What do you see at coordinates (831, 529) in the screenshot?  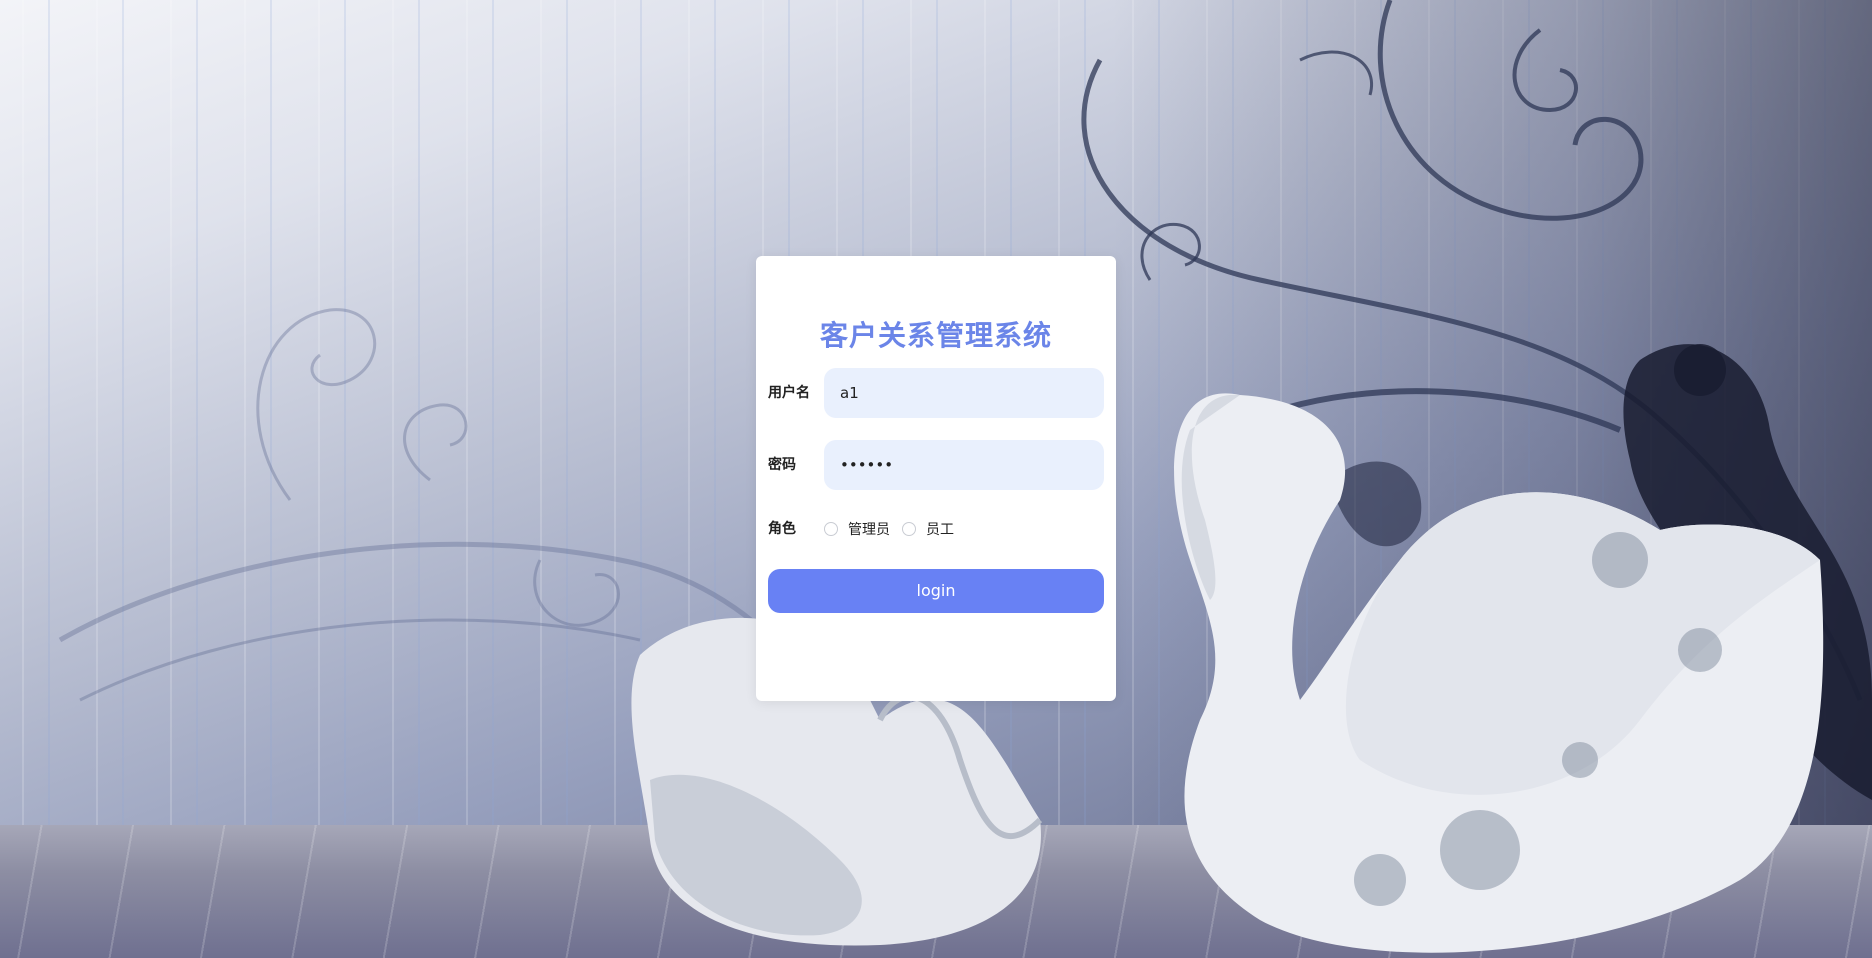 I see `role-admin-radio` at bounding box center [831, 529].